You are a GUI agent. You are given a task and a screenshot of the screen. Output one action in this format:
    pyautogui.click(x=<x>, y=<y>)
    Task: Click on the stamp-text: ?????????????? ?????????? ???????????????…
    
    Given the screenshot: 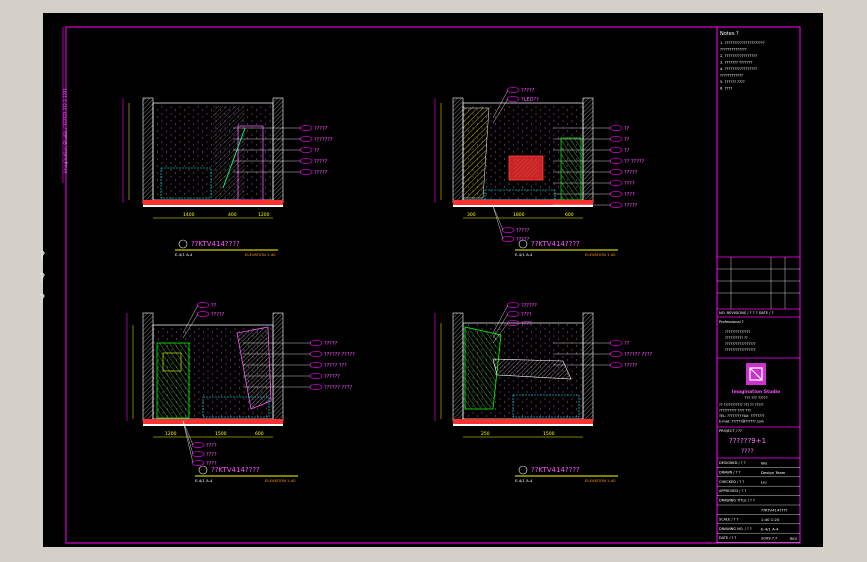 What is the action you would take?
    pyautogui.click(x=740, y=341)
    